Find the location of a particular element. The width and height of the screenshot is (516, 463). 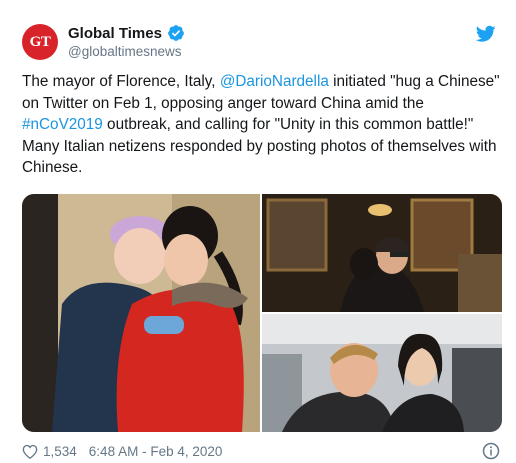

author-name-row: Global Times is located at coordinates (126, 33).